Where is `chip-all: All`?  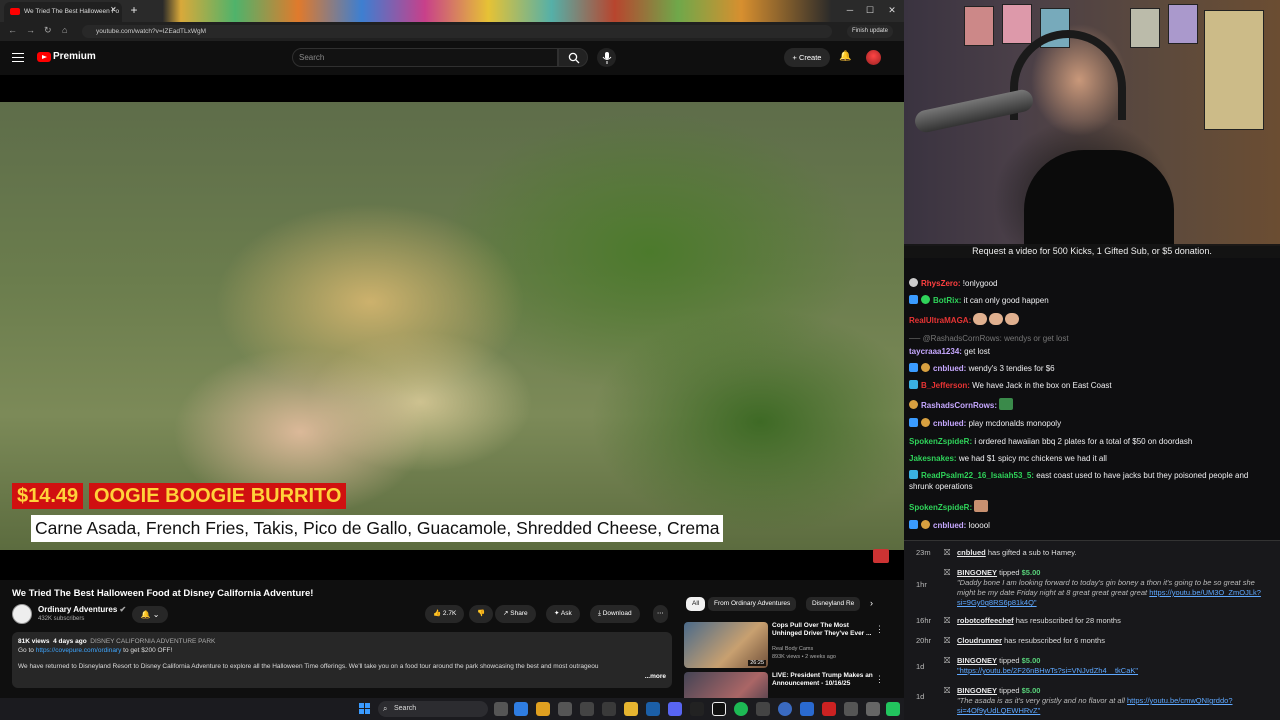
chip-all: All is located at coordinates (696, 604).